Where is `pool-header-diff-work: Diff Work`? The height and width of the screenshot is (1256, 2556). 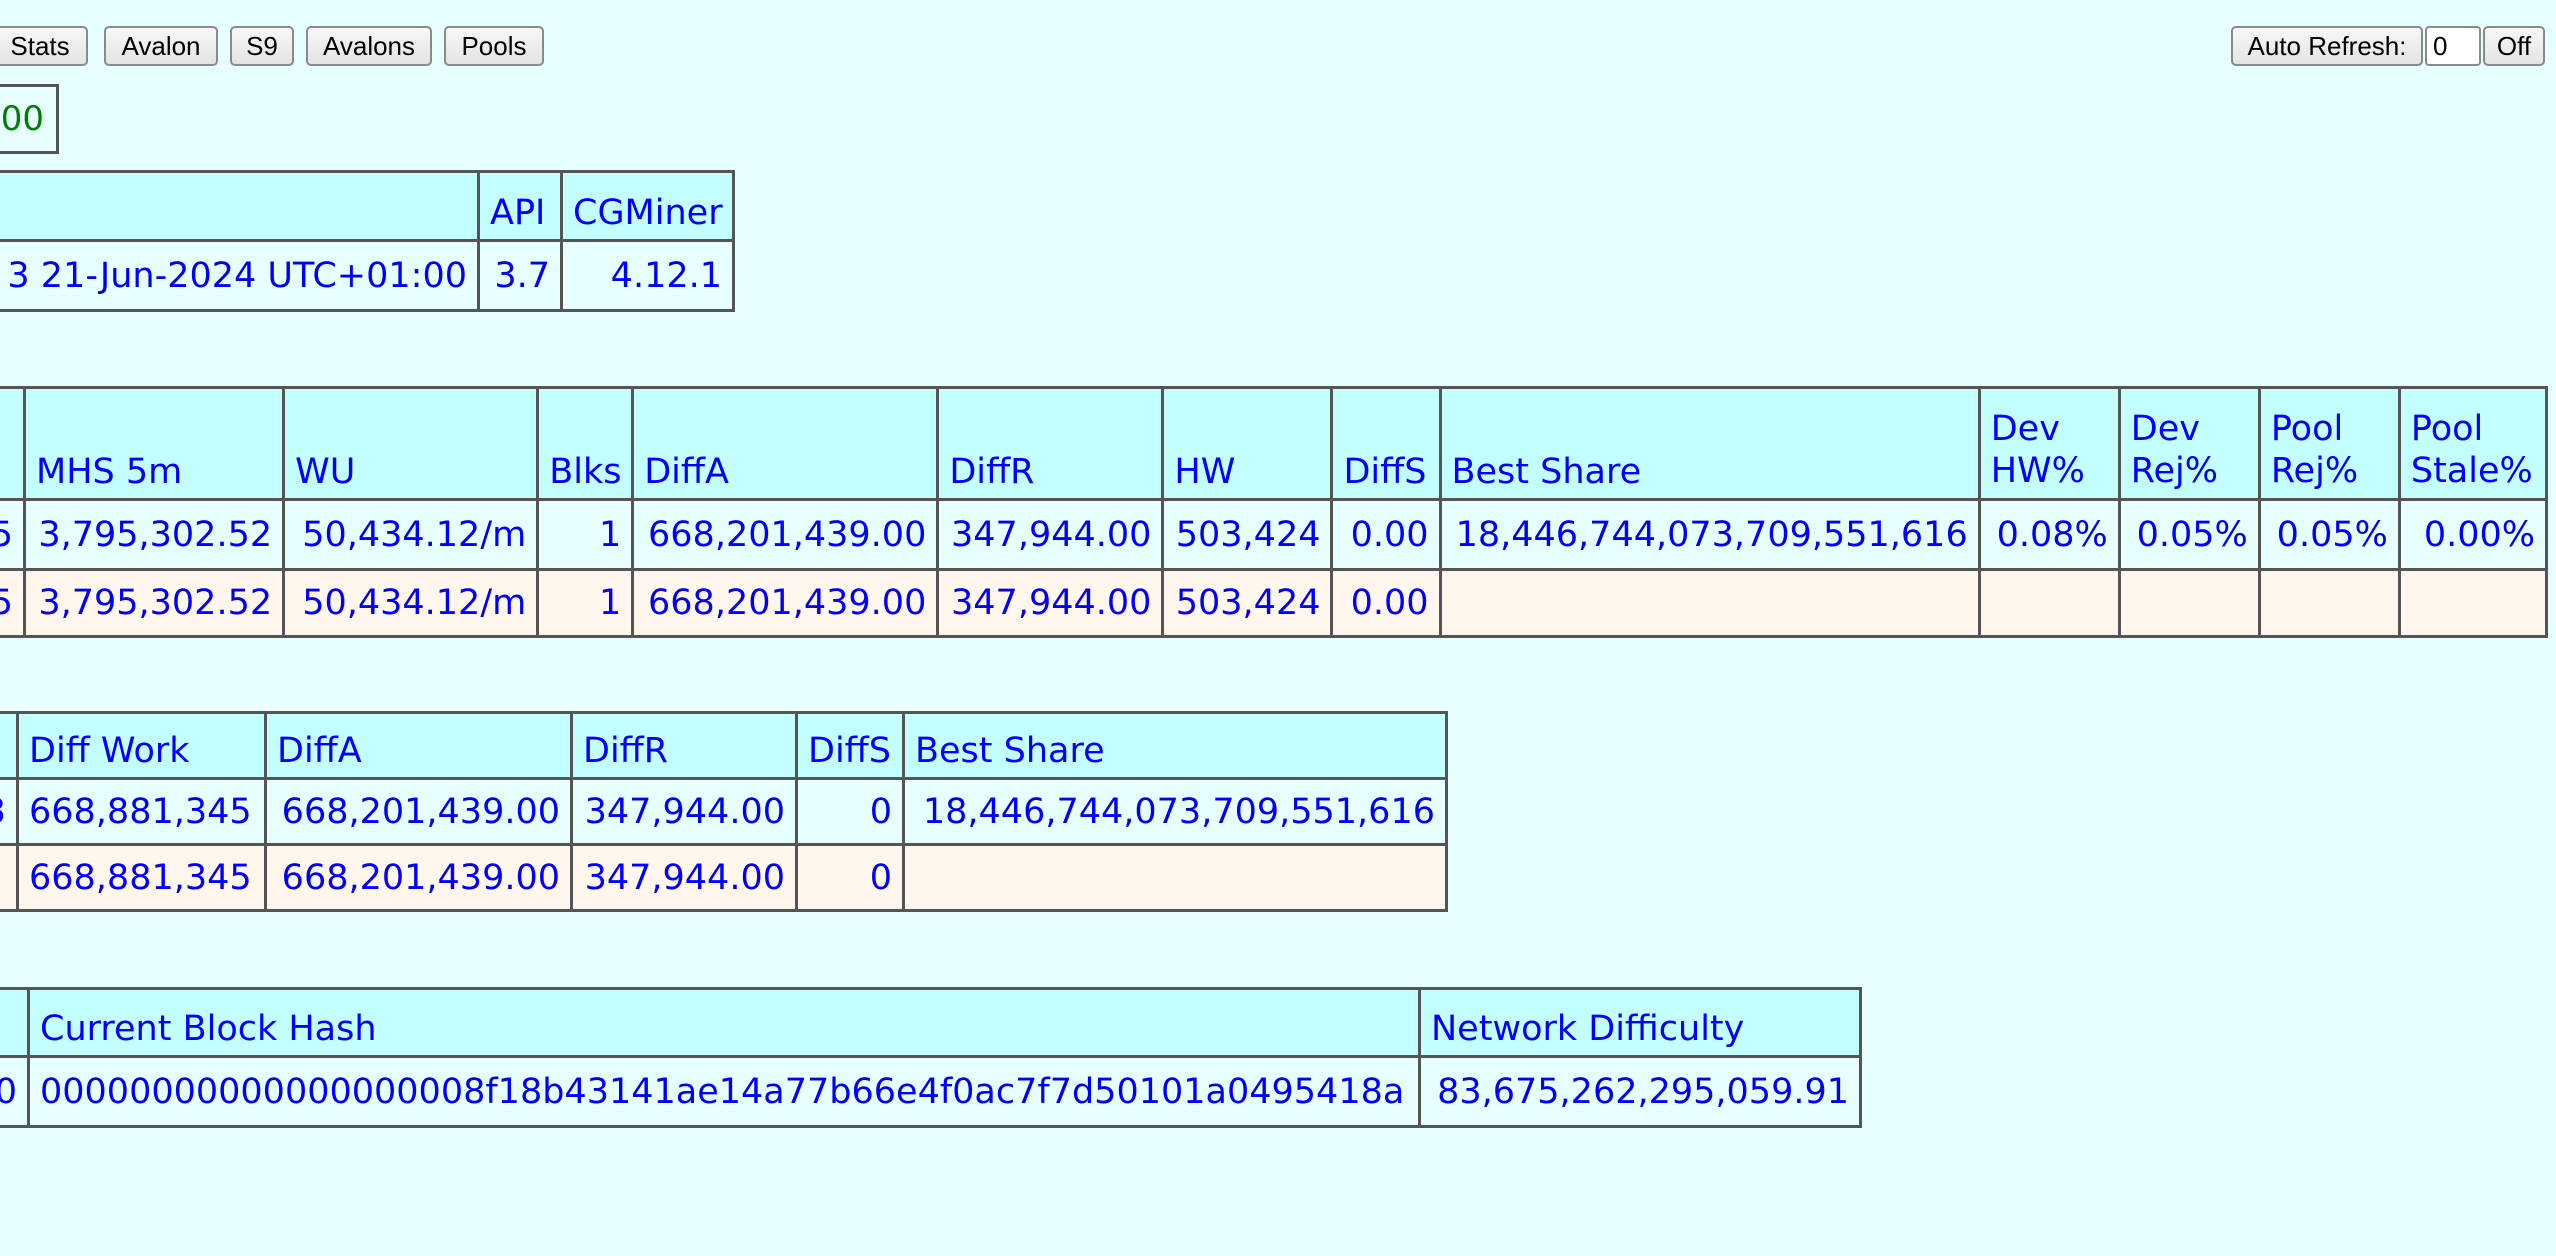 pool-header-diff-work: Diff Work is located at coordinates (141, 745).